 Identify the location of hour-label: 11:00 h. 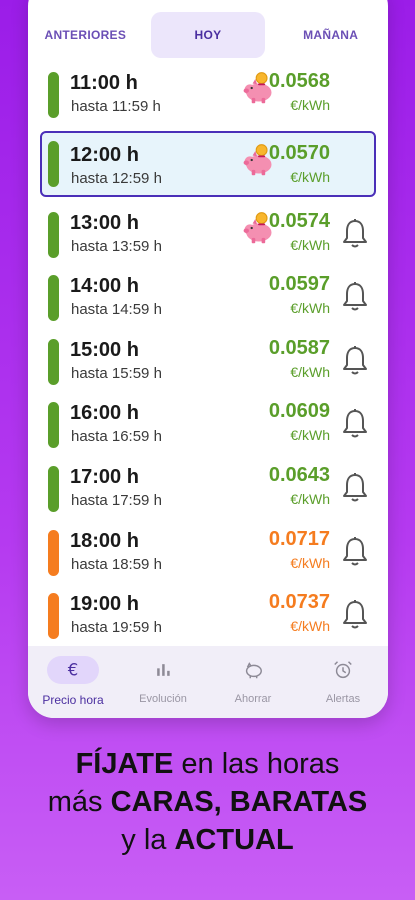
(104, 83).